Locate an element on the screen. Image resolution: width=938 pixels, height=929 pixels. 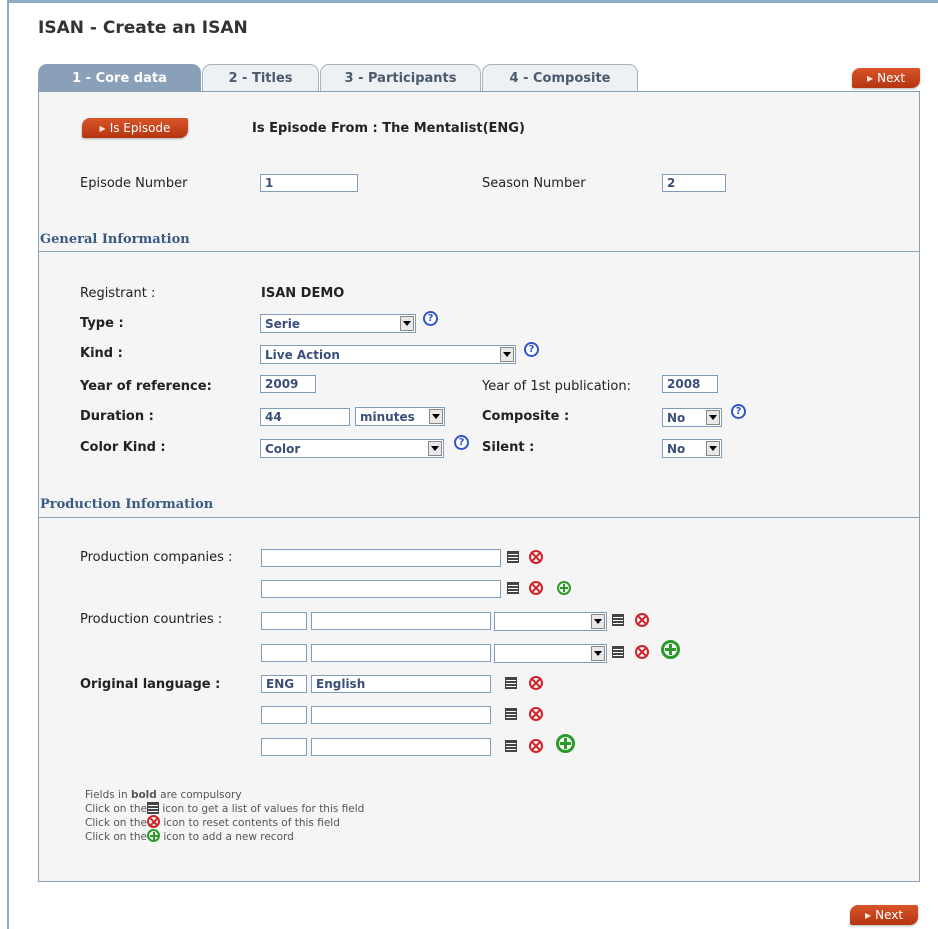
production-companies-label: Production companies : is located at coordinates (156, 557).